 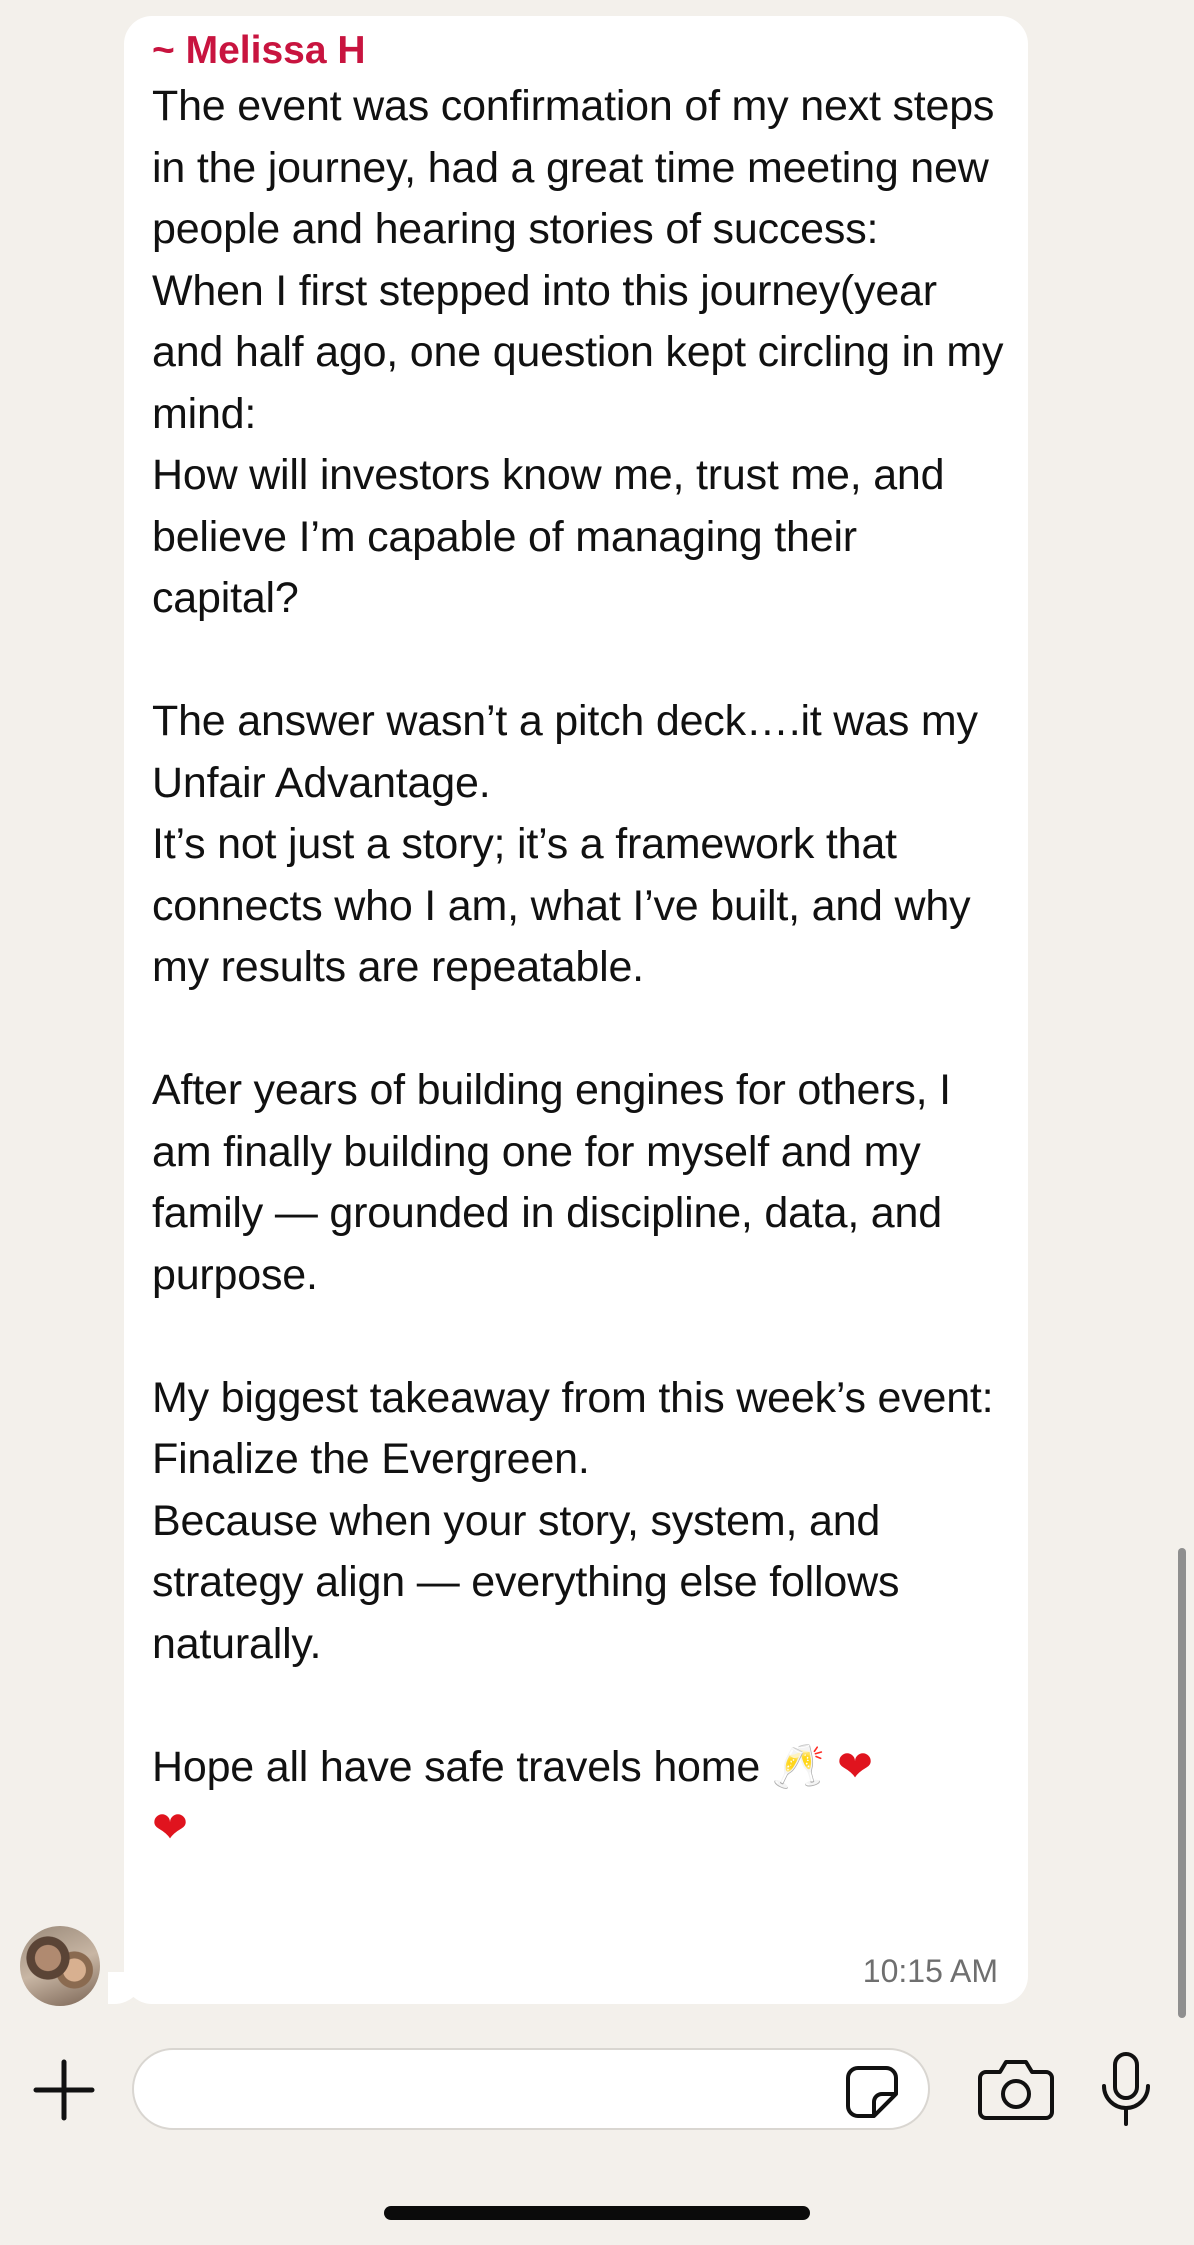 I want to click on message-input, so click(x=506, y=2091).